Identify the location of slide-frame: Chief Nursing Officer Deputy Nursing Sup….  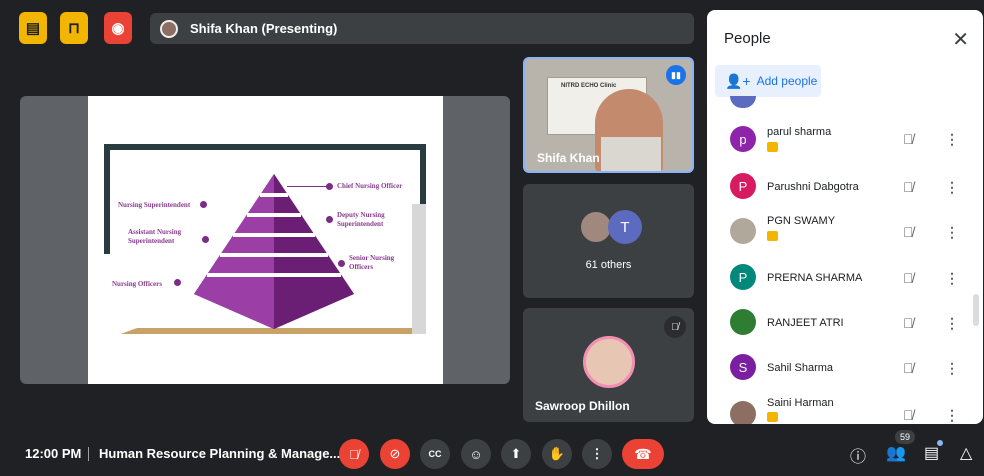
(265, 239).